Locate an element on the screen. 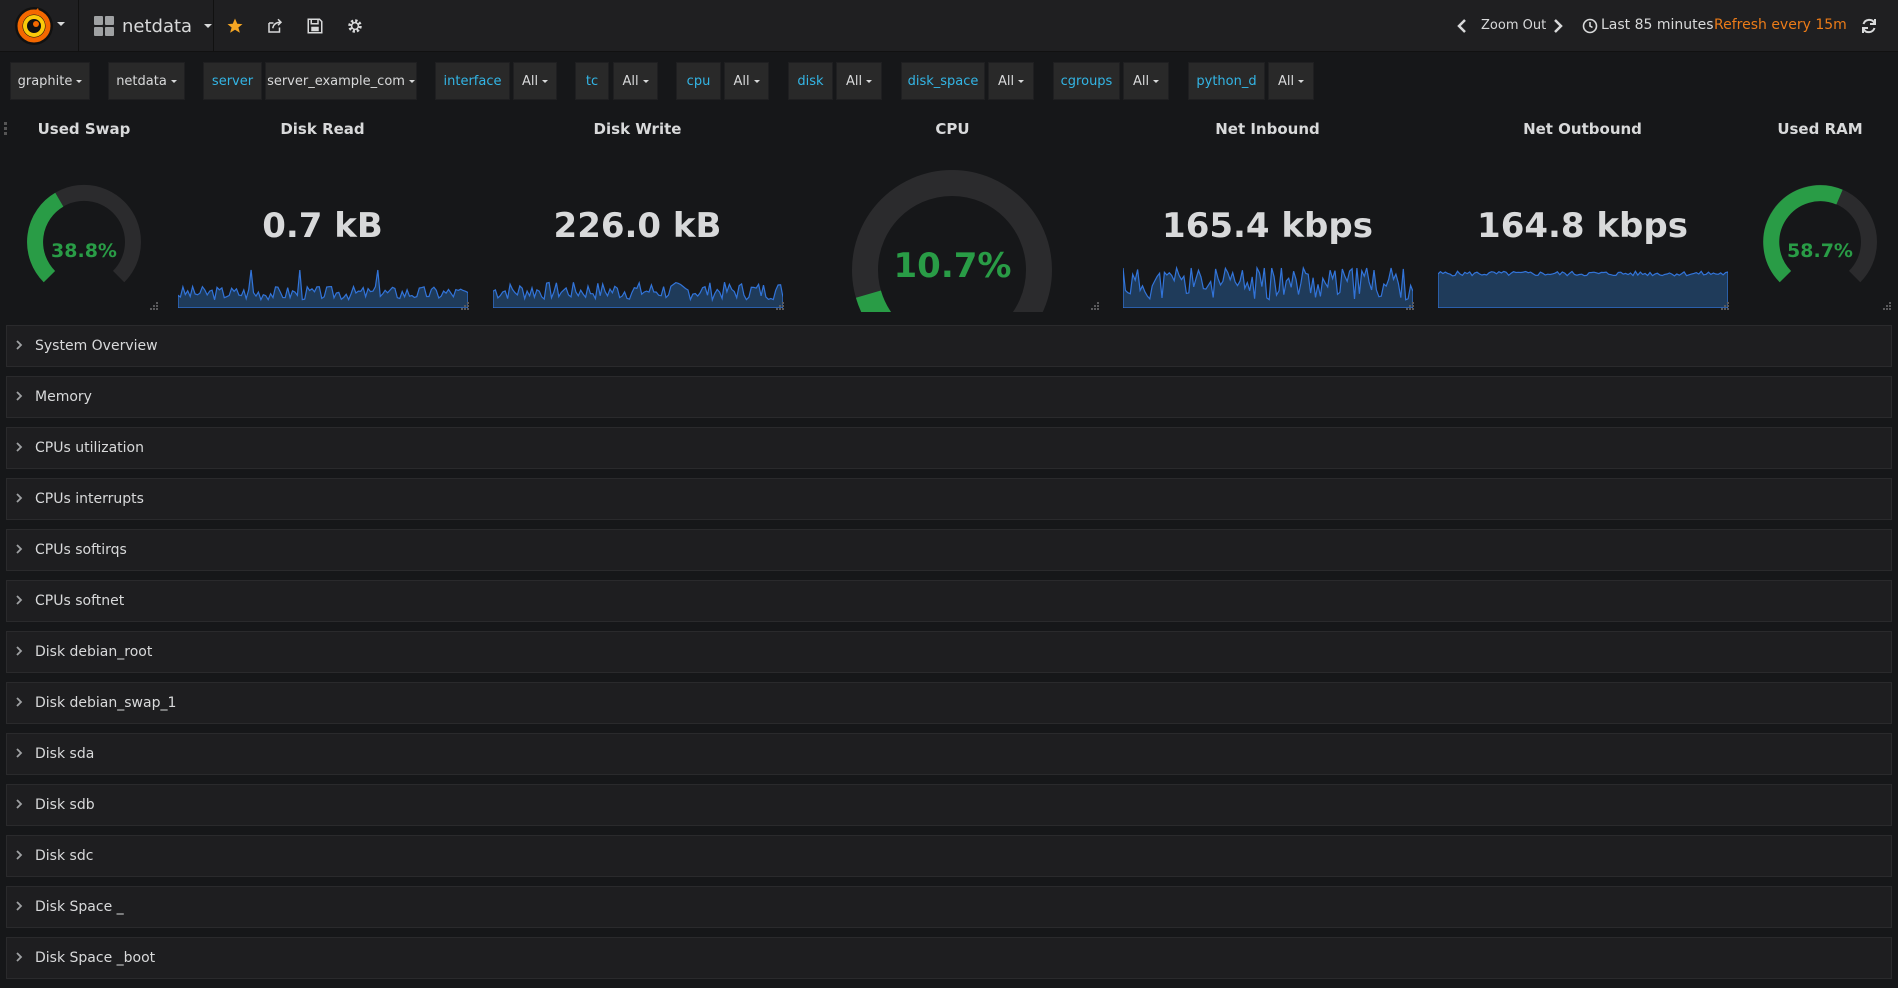  panel-net-outbound: Net Outbound 164.8 kbps is located at coordinates (1582, 214).